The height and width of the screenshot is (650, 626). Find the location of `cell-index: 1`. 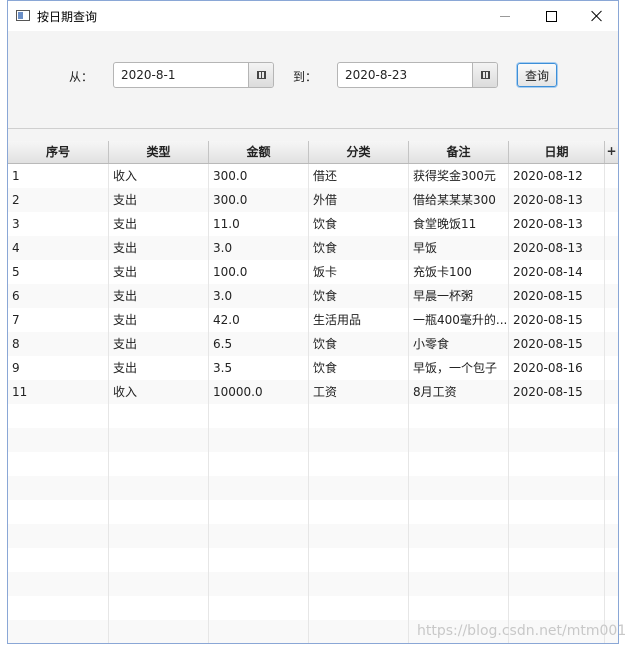

cell-index: 1 is located at coordinates (58, 176).